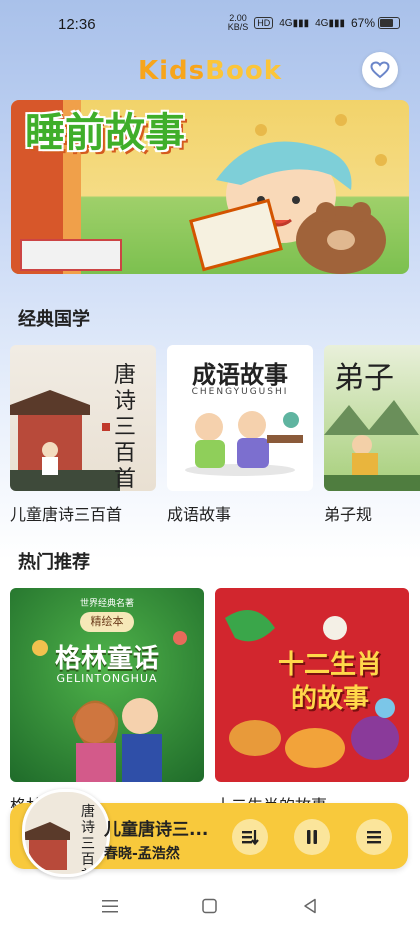  I want to click on app-header: KidsBook, so click(210, 72).